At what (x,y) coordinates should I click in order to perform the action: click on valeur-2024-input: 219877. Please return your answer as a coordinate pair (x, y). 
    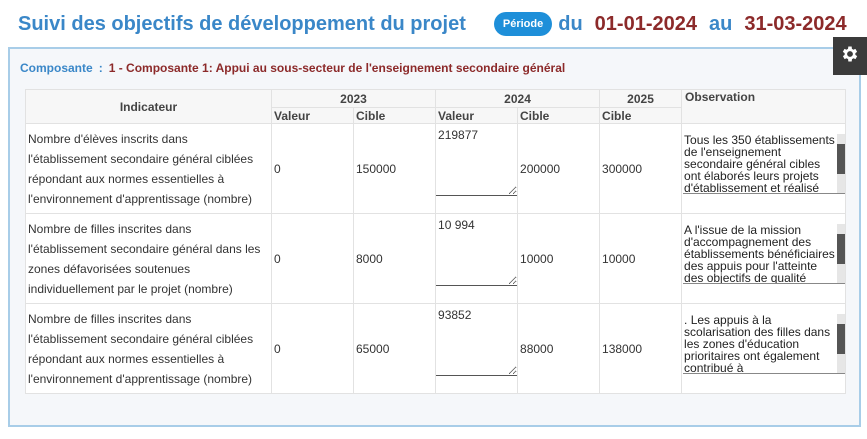
    Looking at the image, I should click on (477, 160).